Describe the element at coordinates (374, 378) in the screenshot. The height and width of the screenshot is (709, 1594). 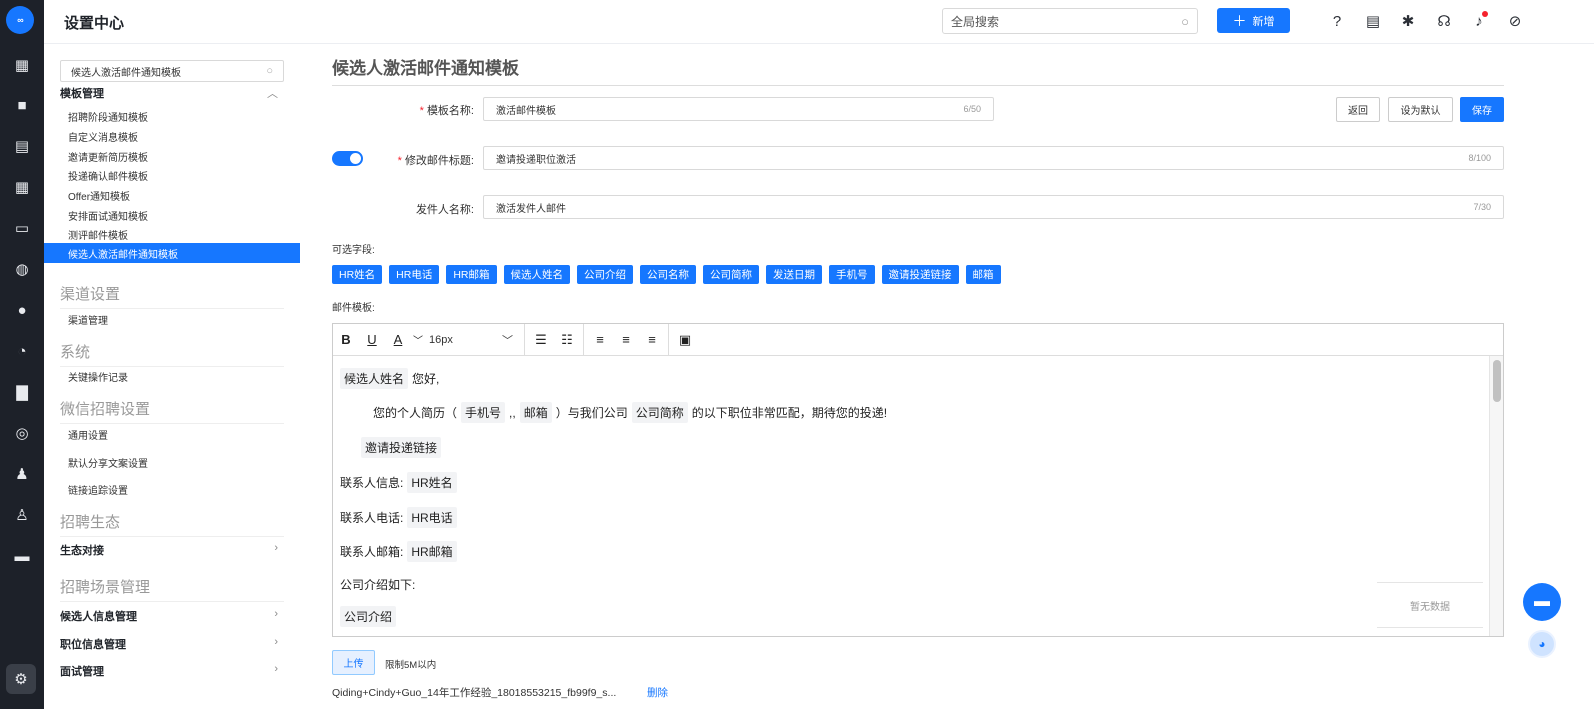
I see `field-chip: 候选人姓名` at that location.